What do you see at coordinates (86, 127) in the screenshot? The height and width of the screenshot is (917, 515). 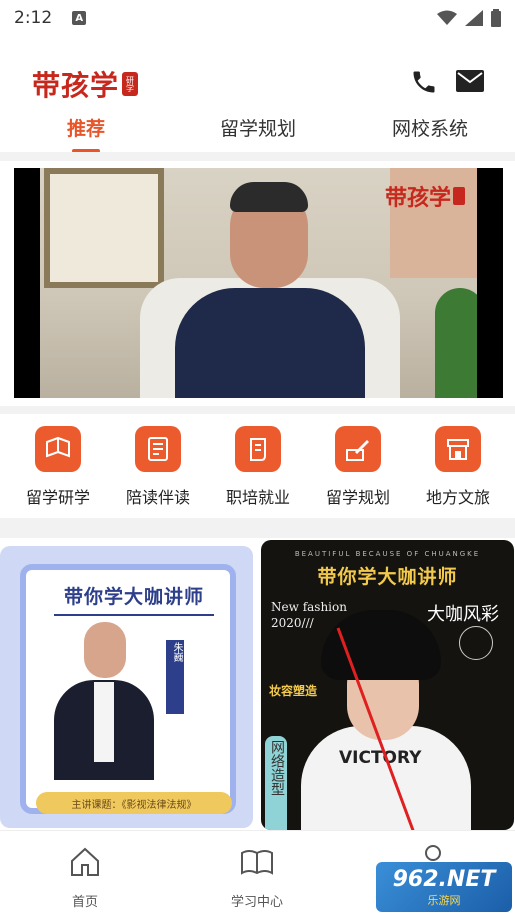 I see `tab-recommend: 推荐` at bounding box center [86, 127].